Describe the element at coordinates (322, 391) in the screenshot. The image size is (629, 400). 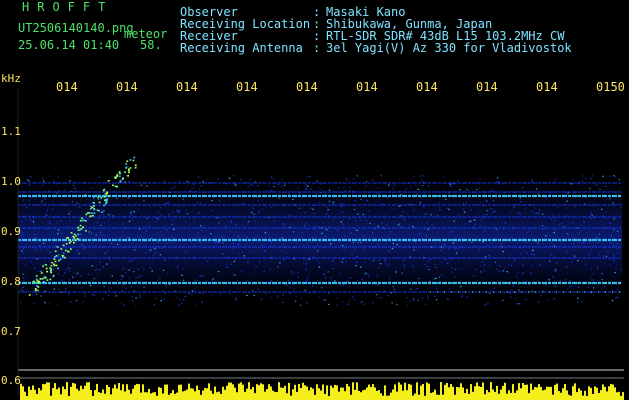
I see `amplitude-strip` at that location.